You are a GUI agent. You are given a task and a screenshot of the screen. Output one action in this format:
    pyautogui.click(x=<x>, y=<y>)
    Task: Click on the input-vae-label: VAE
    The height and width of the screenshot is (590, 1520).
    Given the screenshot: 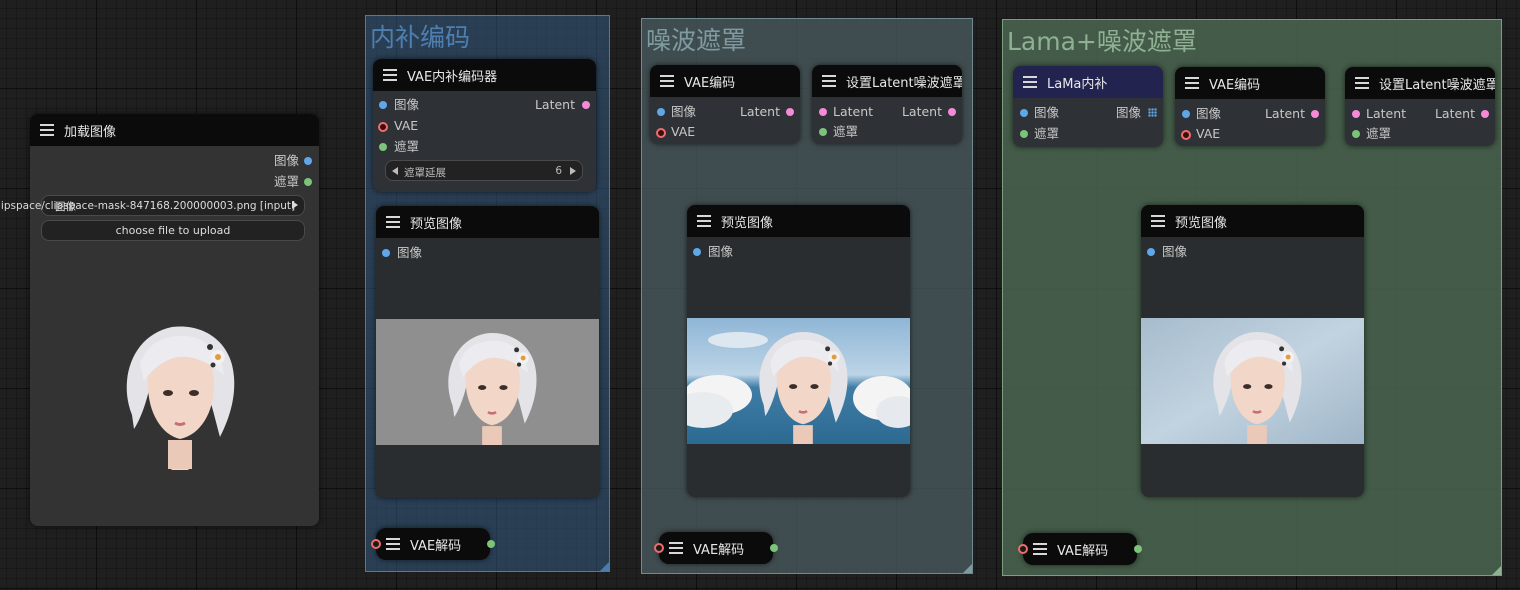 What is the action you would take?
    pyautogui.click(x=406, y=125)
    